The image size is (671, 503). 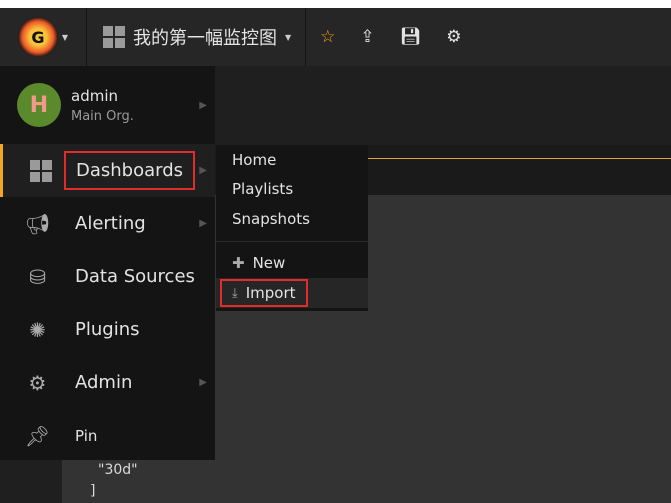 What do you see at coordinates (292, 160) in the screenshot?
I see `submenu-item-home: Home` at bounding box center [292, 160].